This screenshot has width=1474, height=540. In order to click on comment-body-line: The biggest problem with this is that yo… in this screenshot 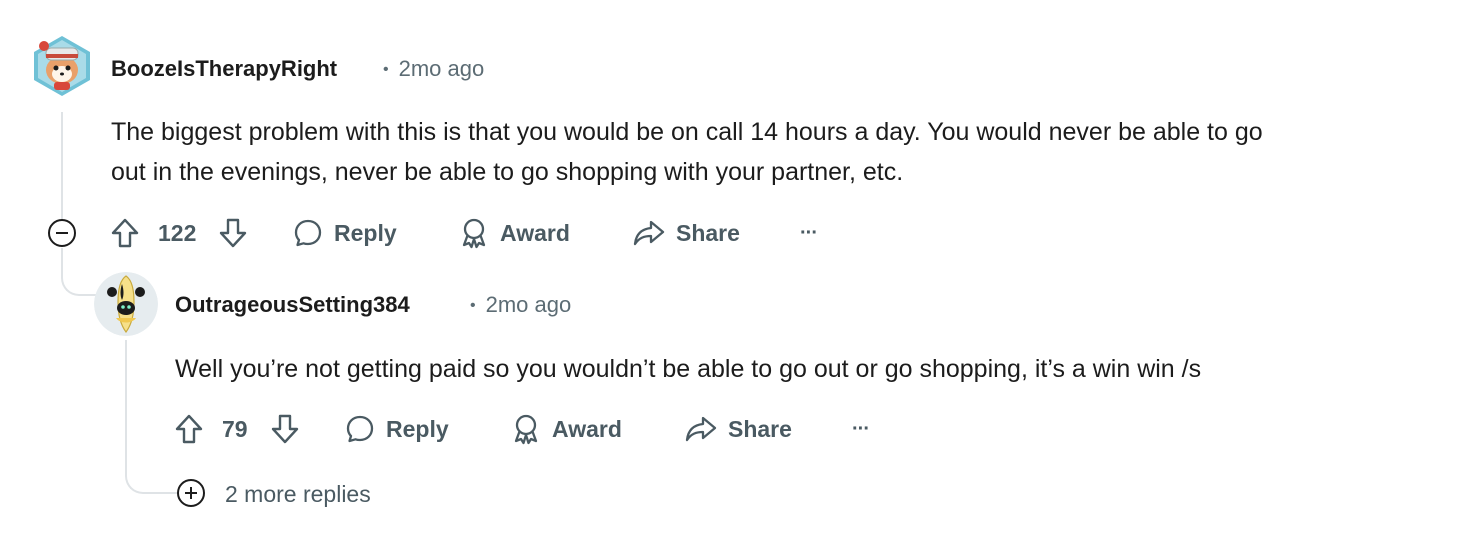, I will do `click(687, 132)`.